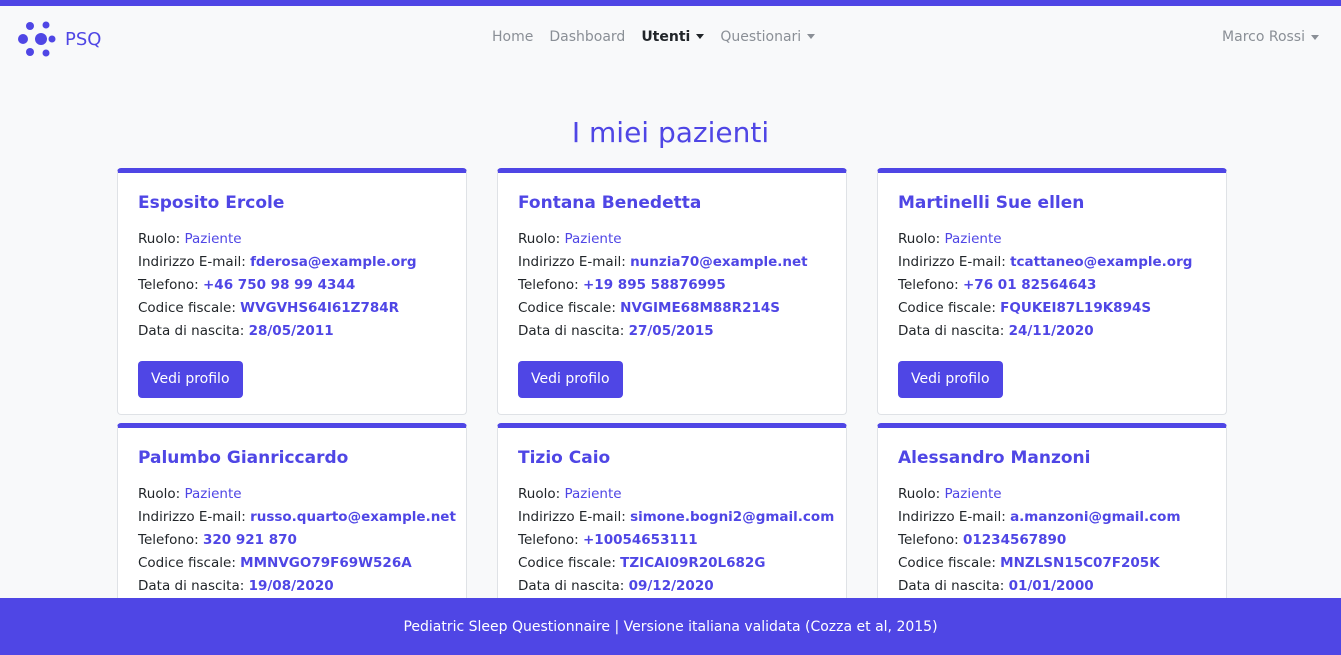 Image resolution: width=1341 pixels, height=655 pixels. Describe the element at coordinates (211, 203) in the screenshot. I see `patient-name: Esposito Ercole` at that location.